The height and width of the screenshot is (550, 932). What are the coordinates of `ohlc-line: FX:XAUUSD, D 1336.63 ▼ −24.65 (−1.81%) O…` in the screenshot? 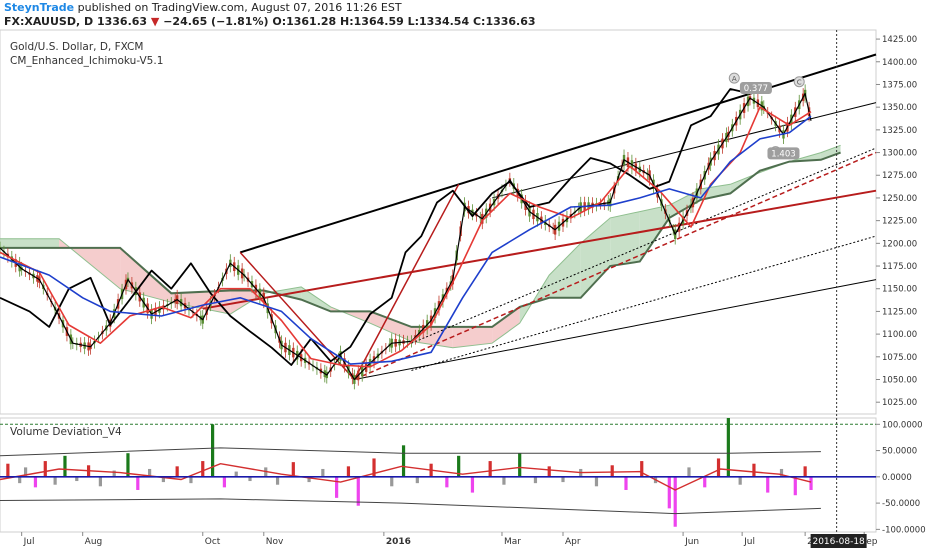 It's located at (270, 21).